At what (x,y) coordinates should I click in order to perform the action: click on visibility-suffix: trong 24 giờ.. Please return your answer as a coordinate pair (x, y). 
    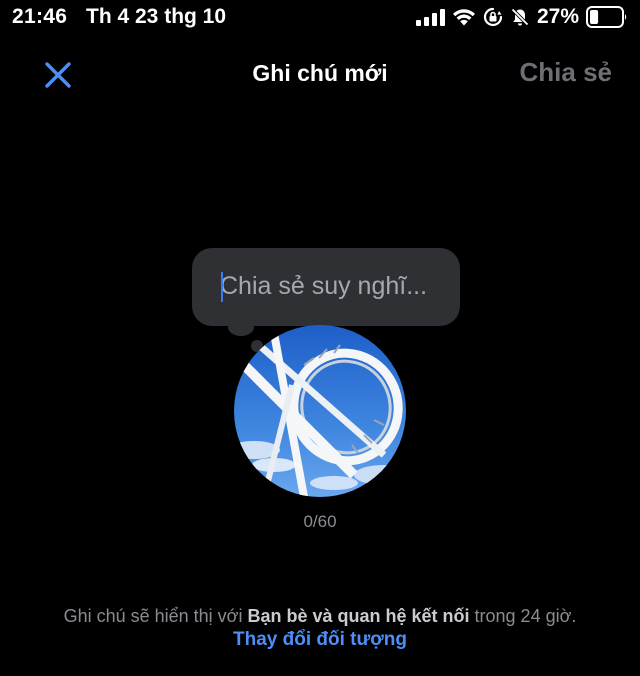
    Looking at the image, I should click on (523, 616).